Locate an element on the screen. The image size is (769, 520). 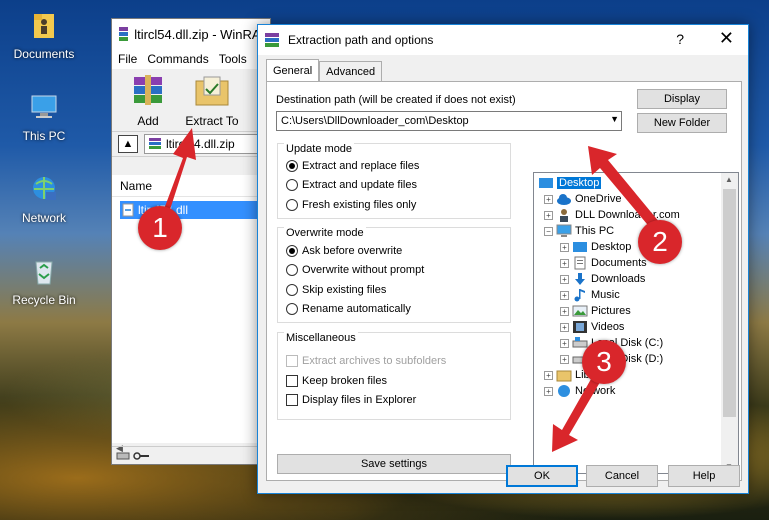
overwrite-mode-title: Overwrite mode is located at coordinates (325, 233).